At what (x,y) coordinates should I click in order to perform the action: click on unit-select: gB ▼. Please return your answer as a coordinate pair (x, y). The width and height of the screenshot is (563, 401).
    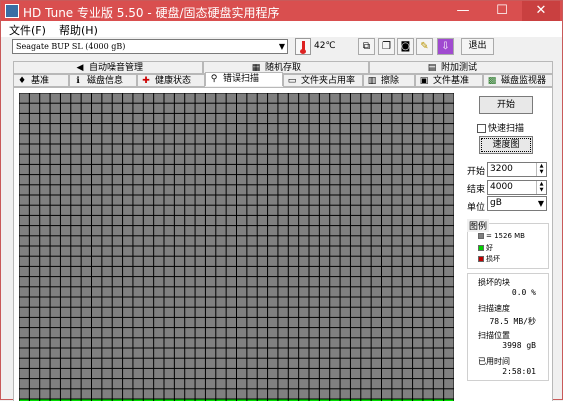
    Looking at the image, I should click on (517, 203).